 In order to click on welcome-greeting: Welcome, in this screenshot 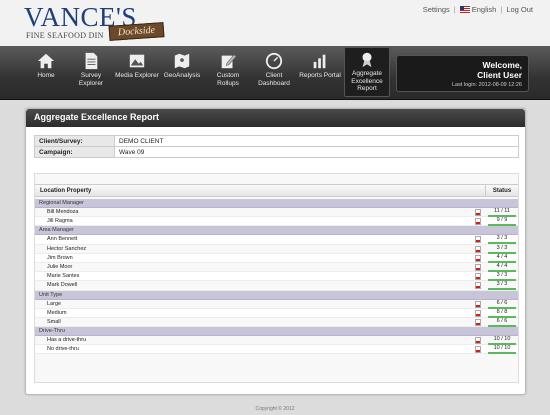, I will do `click(502, 65)`.